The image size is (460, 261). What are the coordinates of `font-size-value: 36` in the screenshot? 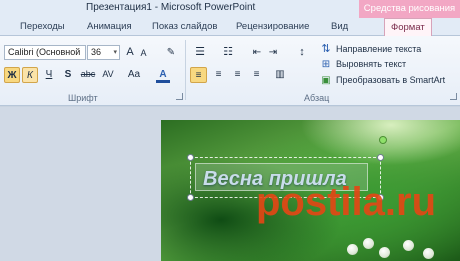 It's located at (96, 52).